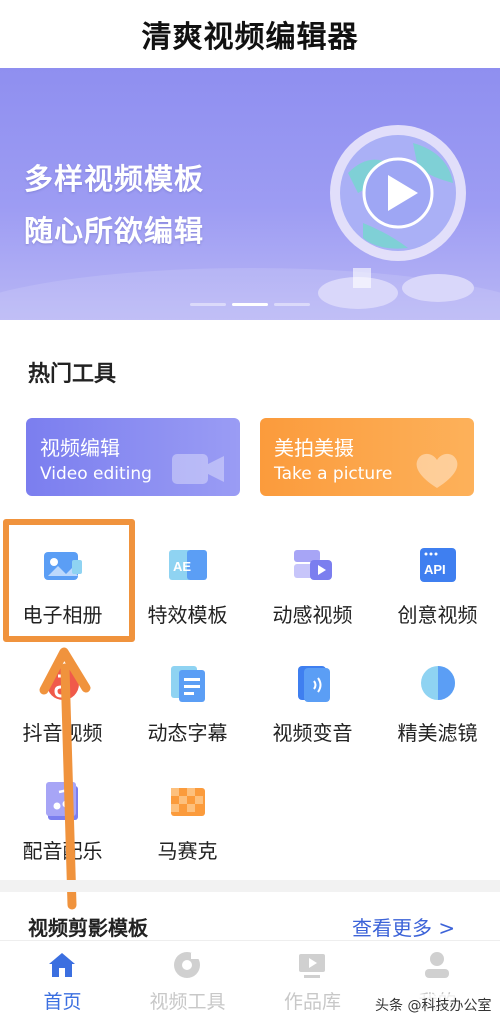  I want to click on tool-label: 精美滤镜, so click(437, 733).